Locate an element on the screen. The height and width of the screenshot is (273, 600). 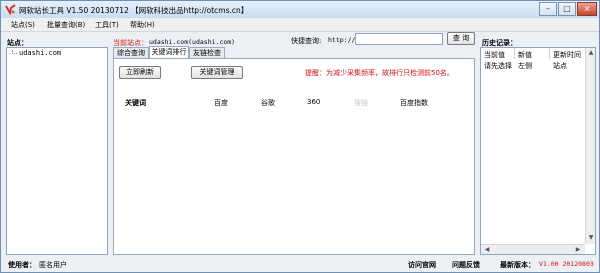
scroll-down-icon: ▼ is located at coordinates (591, 237).